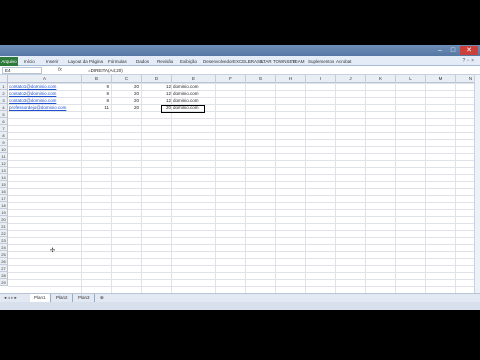 Image resolution: width=480 pixels, height=360 pixels. I want to click on column-header-d: D, so click(157, 79).